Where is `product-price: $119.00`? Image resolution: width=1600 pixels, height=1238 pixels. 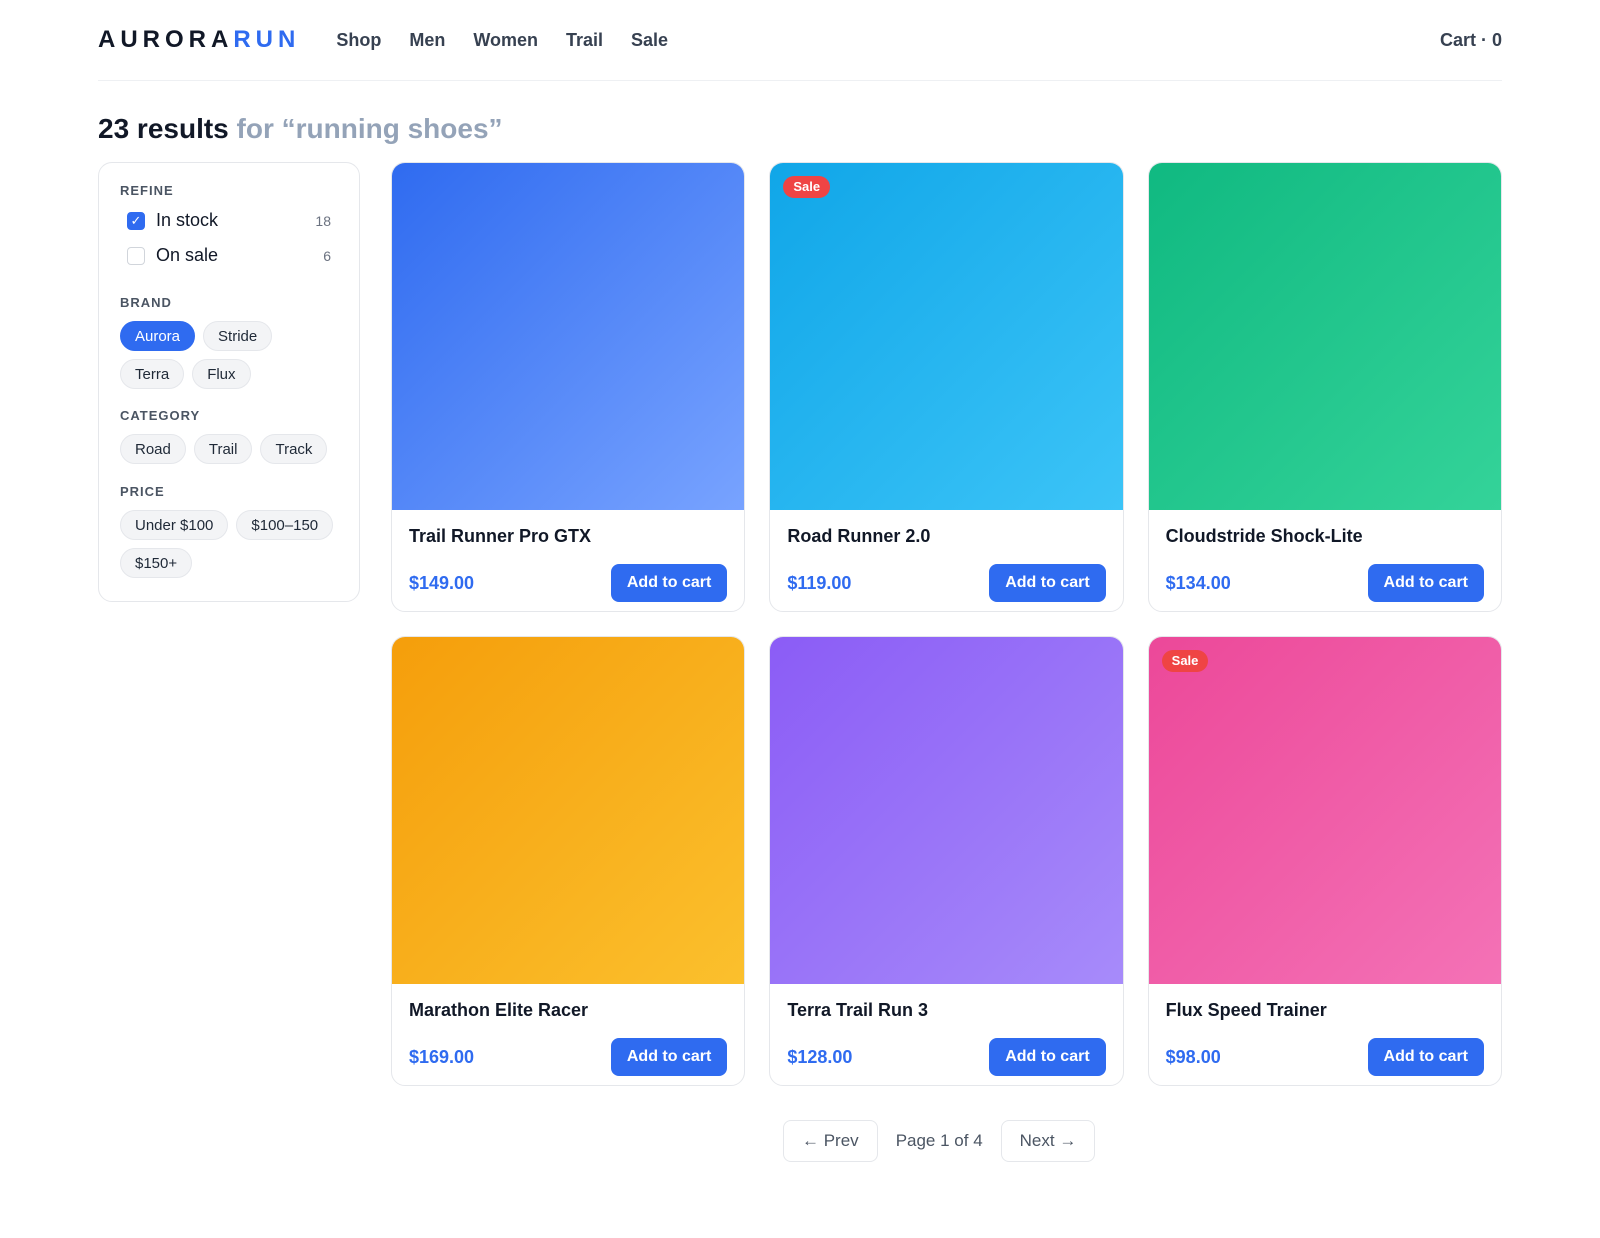 product-price: $119.00 is located at coordinates (819, 582).